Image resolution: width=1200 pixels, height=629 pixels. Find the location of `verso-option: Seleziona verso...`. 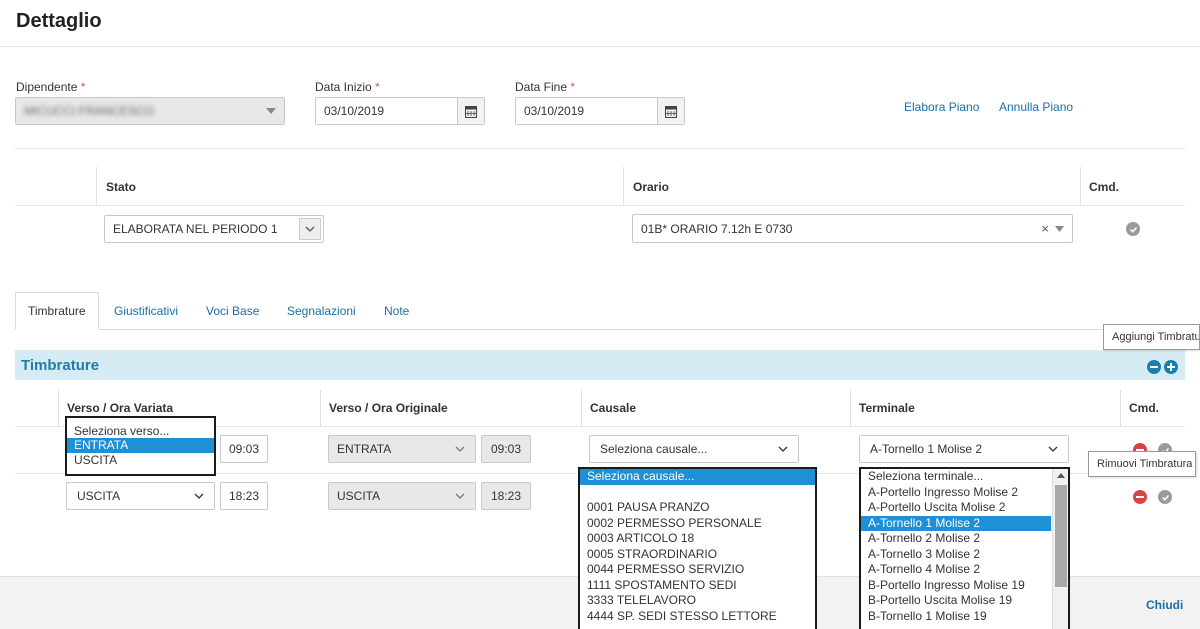

verso-option: Seleziona verso... is located at coordinates (140, 431).